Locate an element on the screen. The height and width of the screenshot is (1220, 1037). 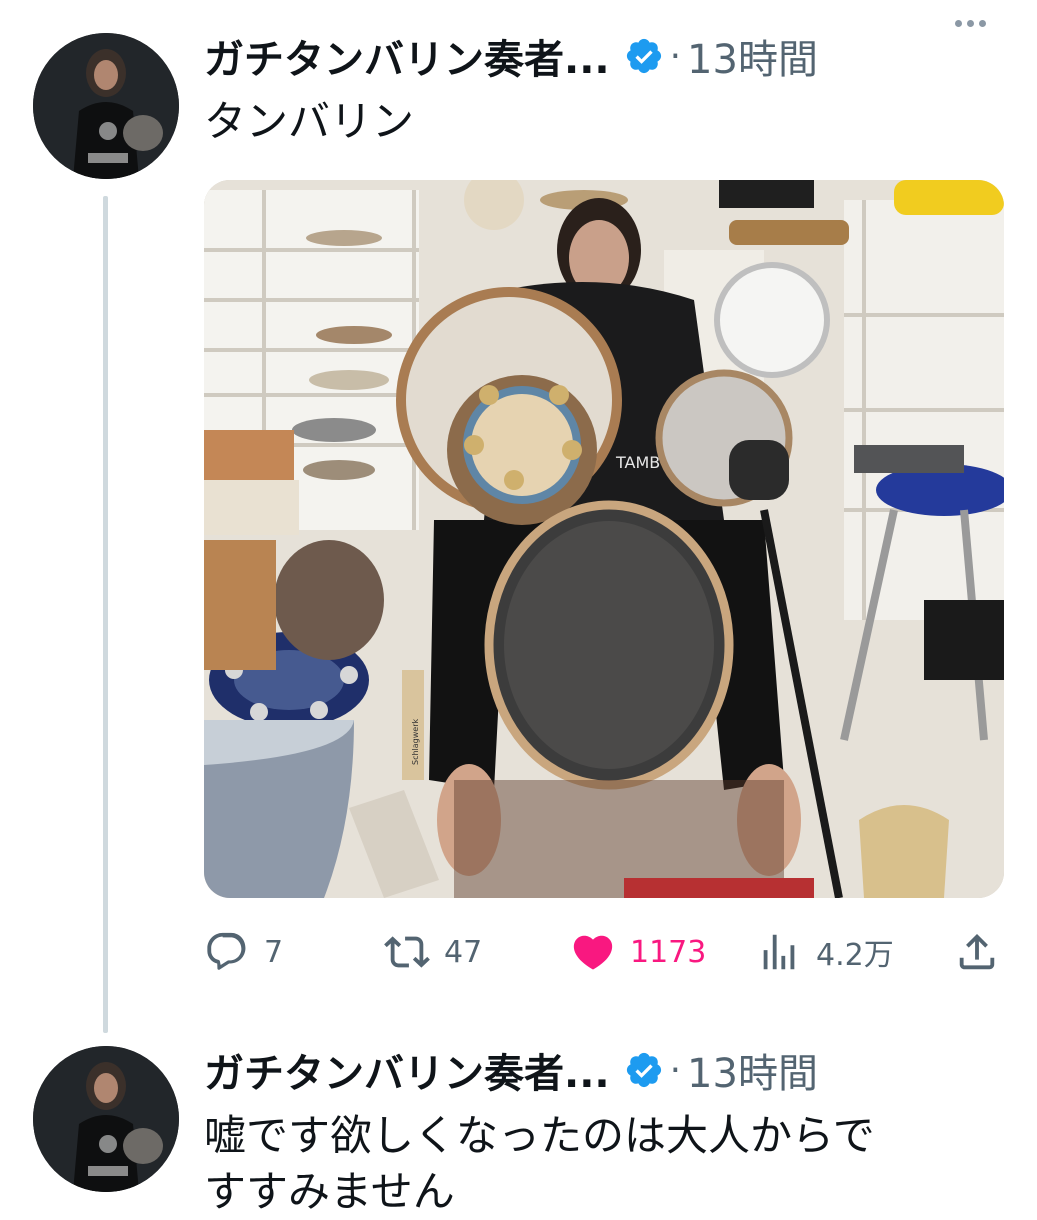
share-icon is located at coordinates (977, 951).